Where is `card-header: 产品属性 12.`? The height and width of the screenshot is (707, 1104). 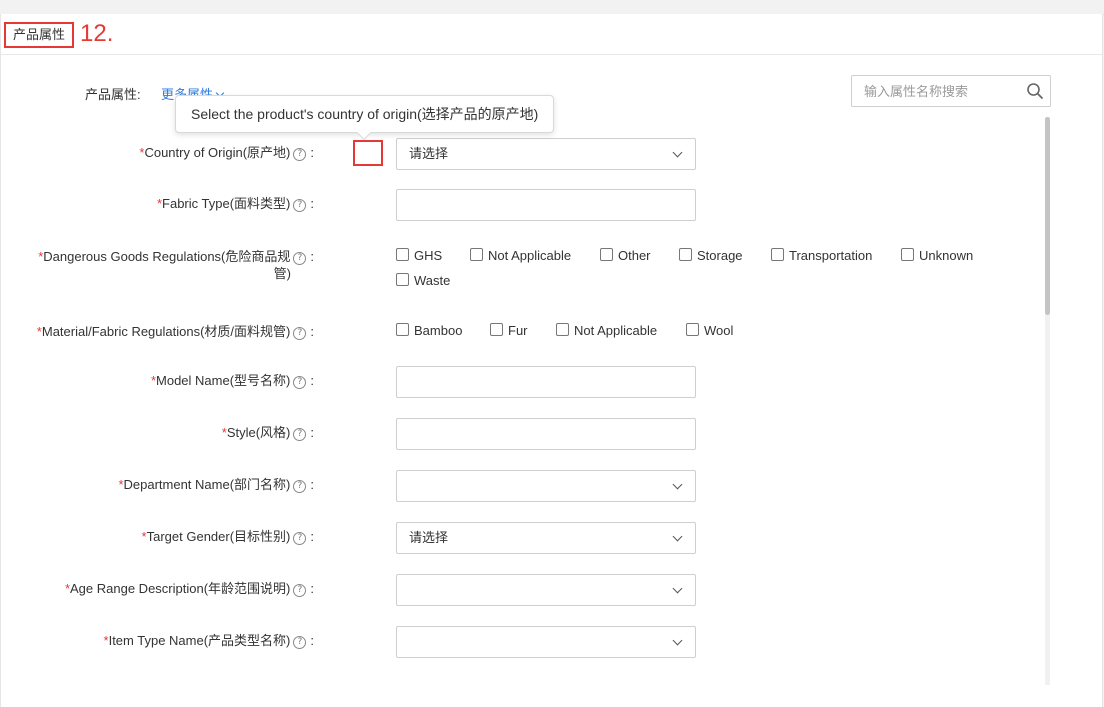 card-header: 产品属性 12. is located at coordinates (551, 34).